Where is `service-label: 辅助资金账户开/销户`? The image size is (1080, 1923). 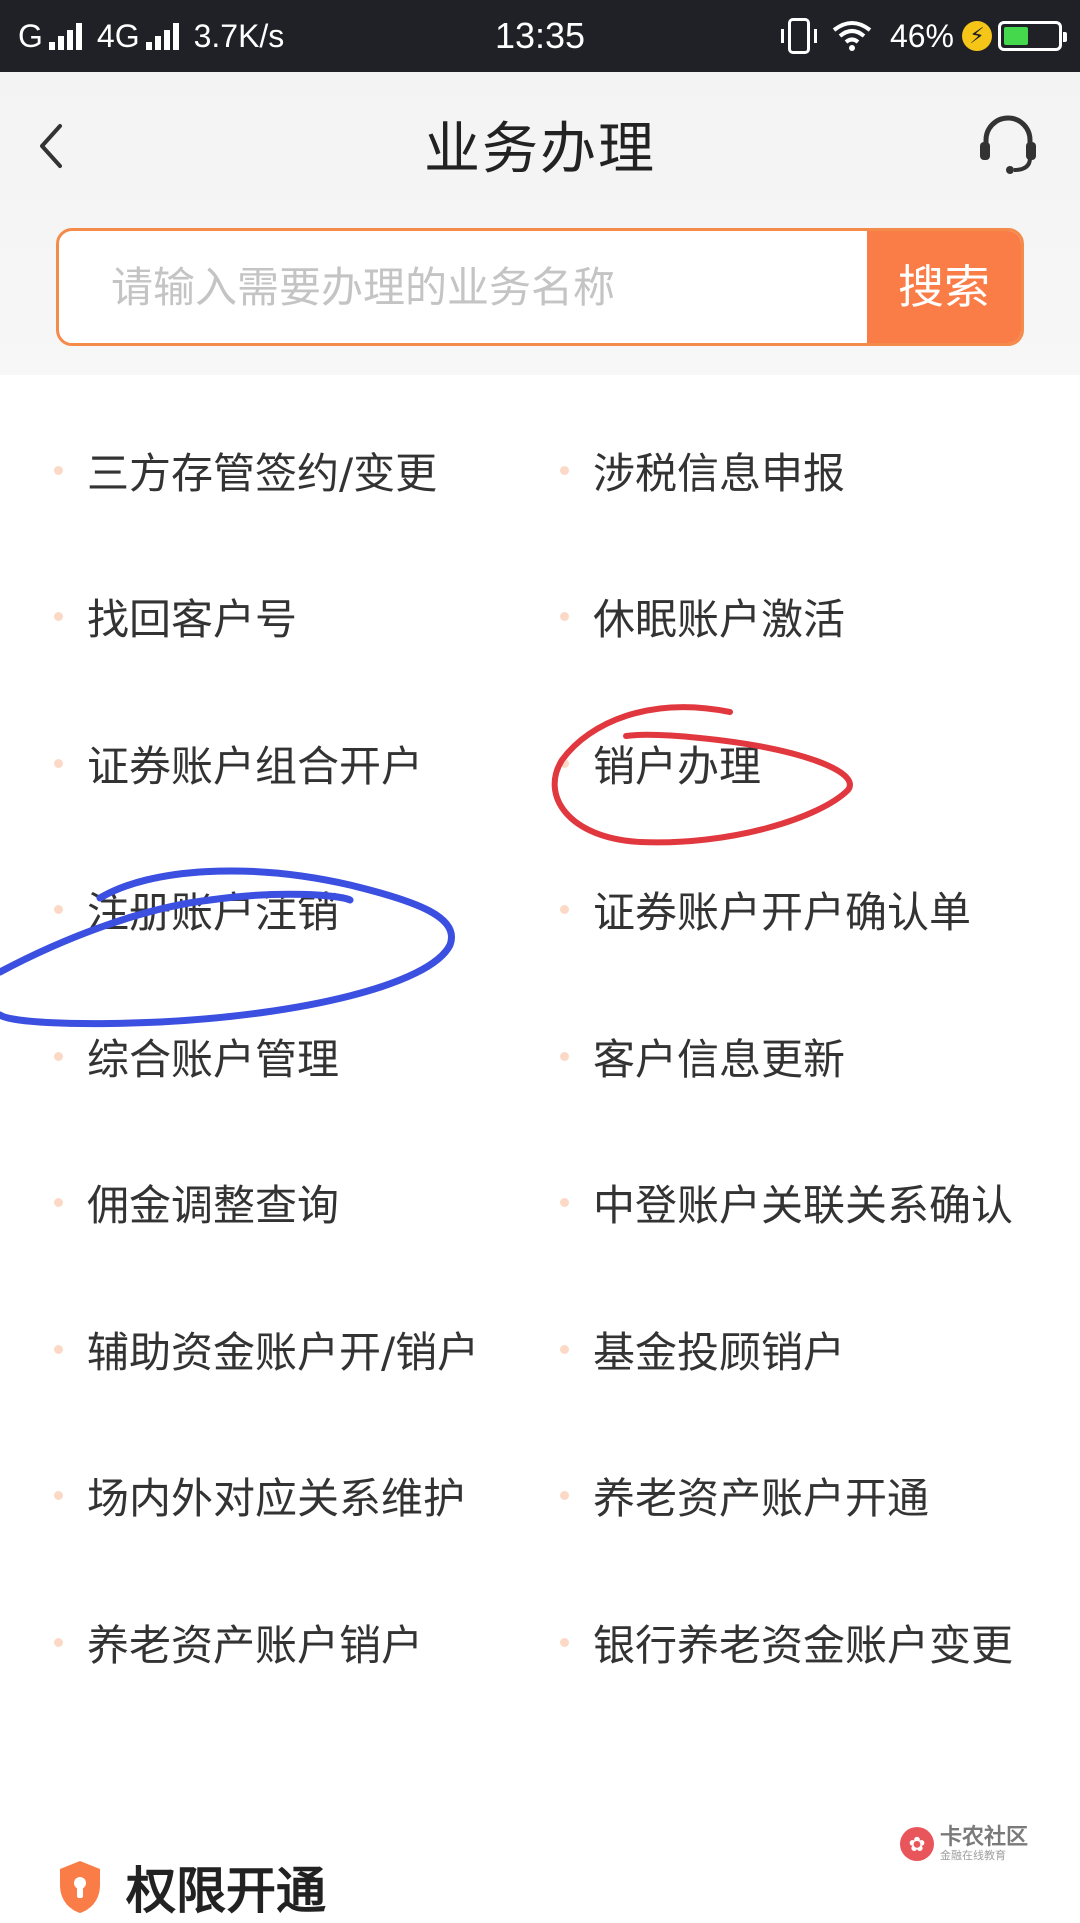 service-label: 辅助资金账户开/销户 is located at coordinates (283, 1352).